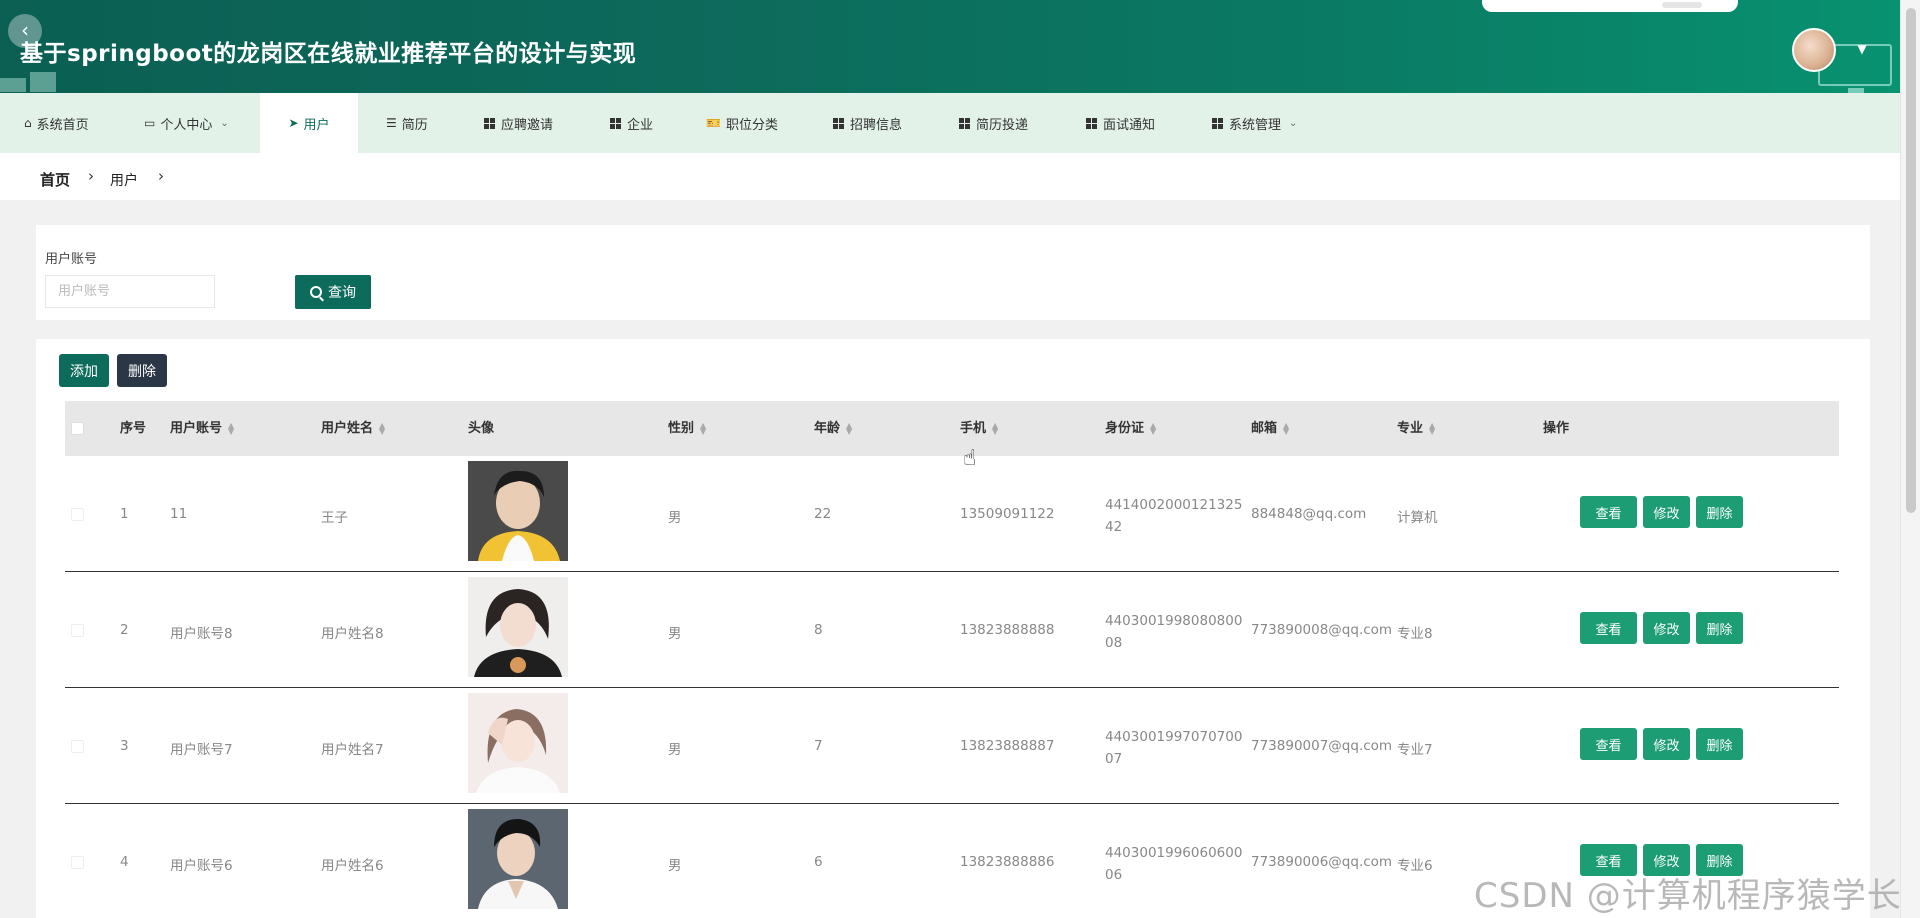 The width and height of the screenshot is (1920, 918). Describe the element at coordinates (1417, 518) in the screenshot. I see `cell-major: 计算机` at that location.